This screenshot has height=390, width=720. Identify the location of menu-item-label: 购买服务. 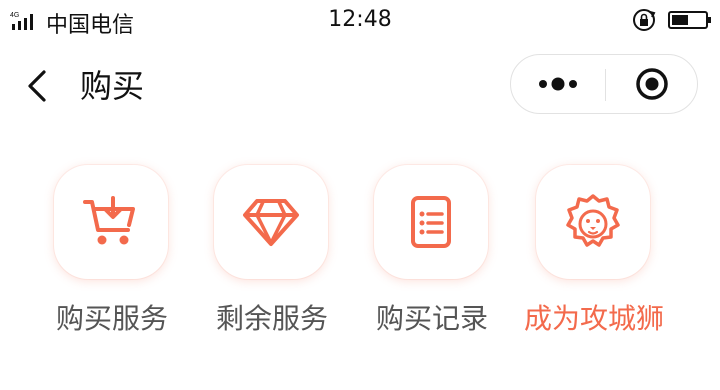
(111, 318).